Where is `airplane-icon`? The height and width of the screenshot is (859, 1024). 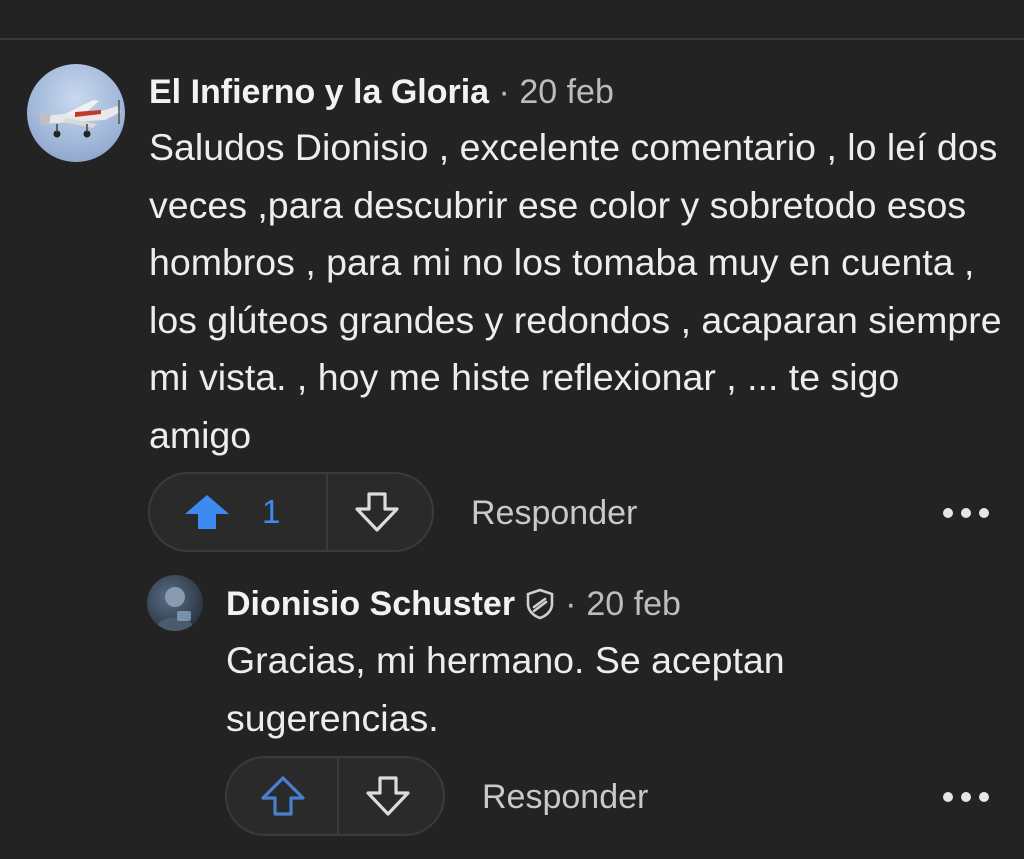
airplane-icon is located at coordinates (80, 119).